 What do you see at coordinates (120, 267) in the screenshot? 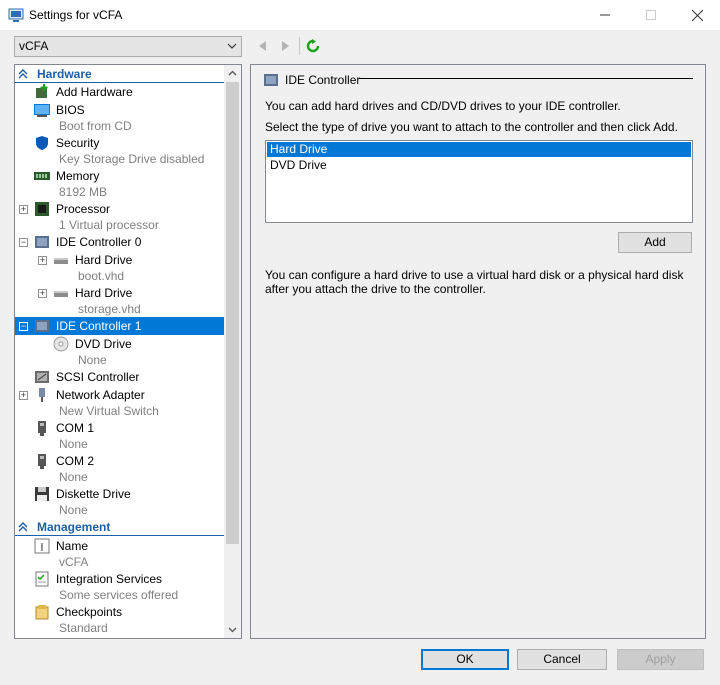
I see `tree-item-hard-drive-1: + Hard Drive boot.vhd` at bounding box center [120, 267].